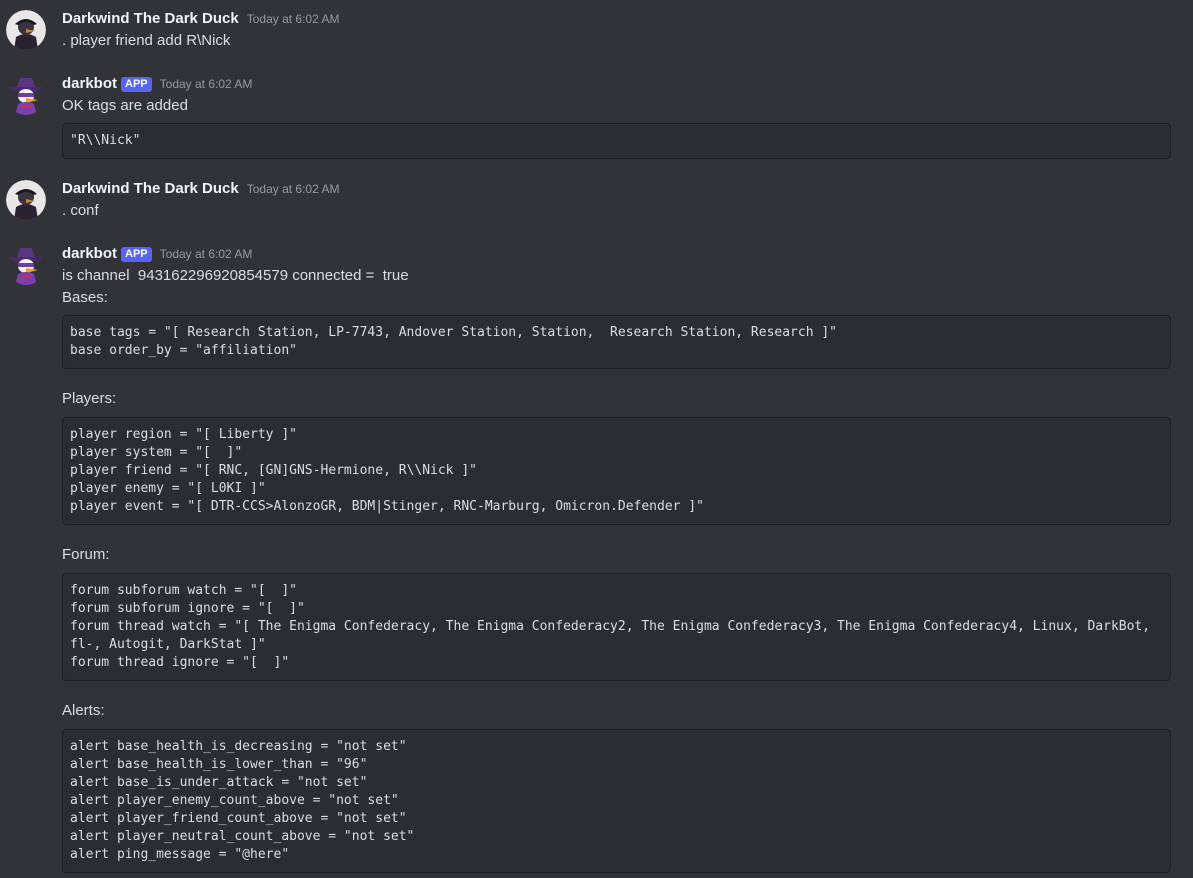 The height and width of the screenshot is (878, 1193). What do you see at coordinates (83, 710) in the screenshot?
I see `section-label-alerts: Alerts:` at bounding box center [83, 710].